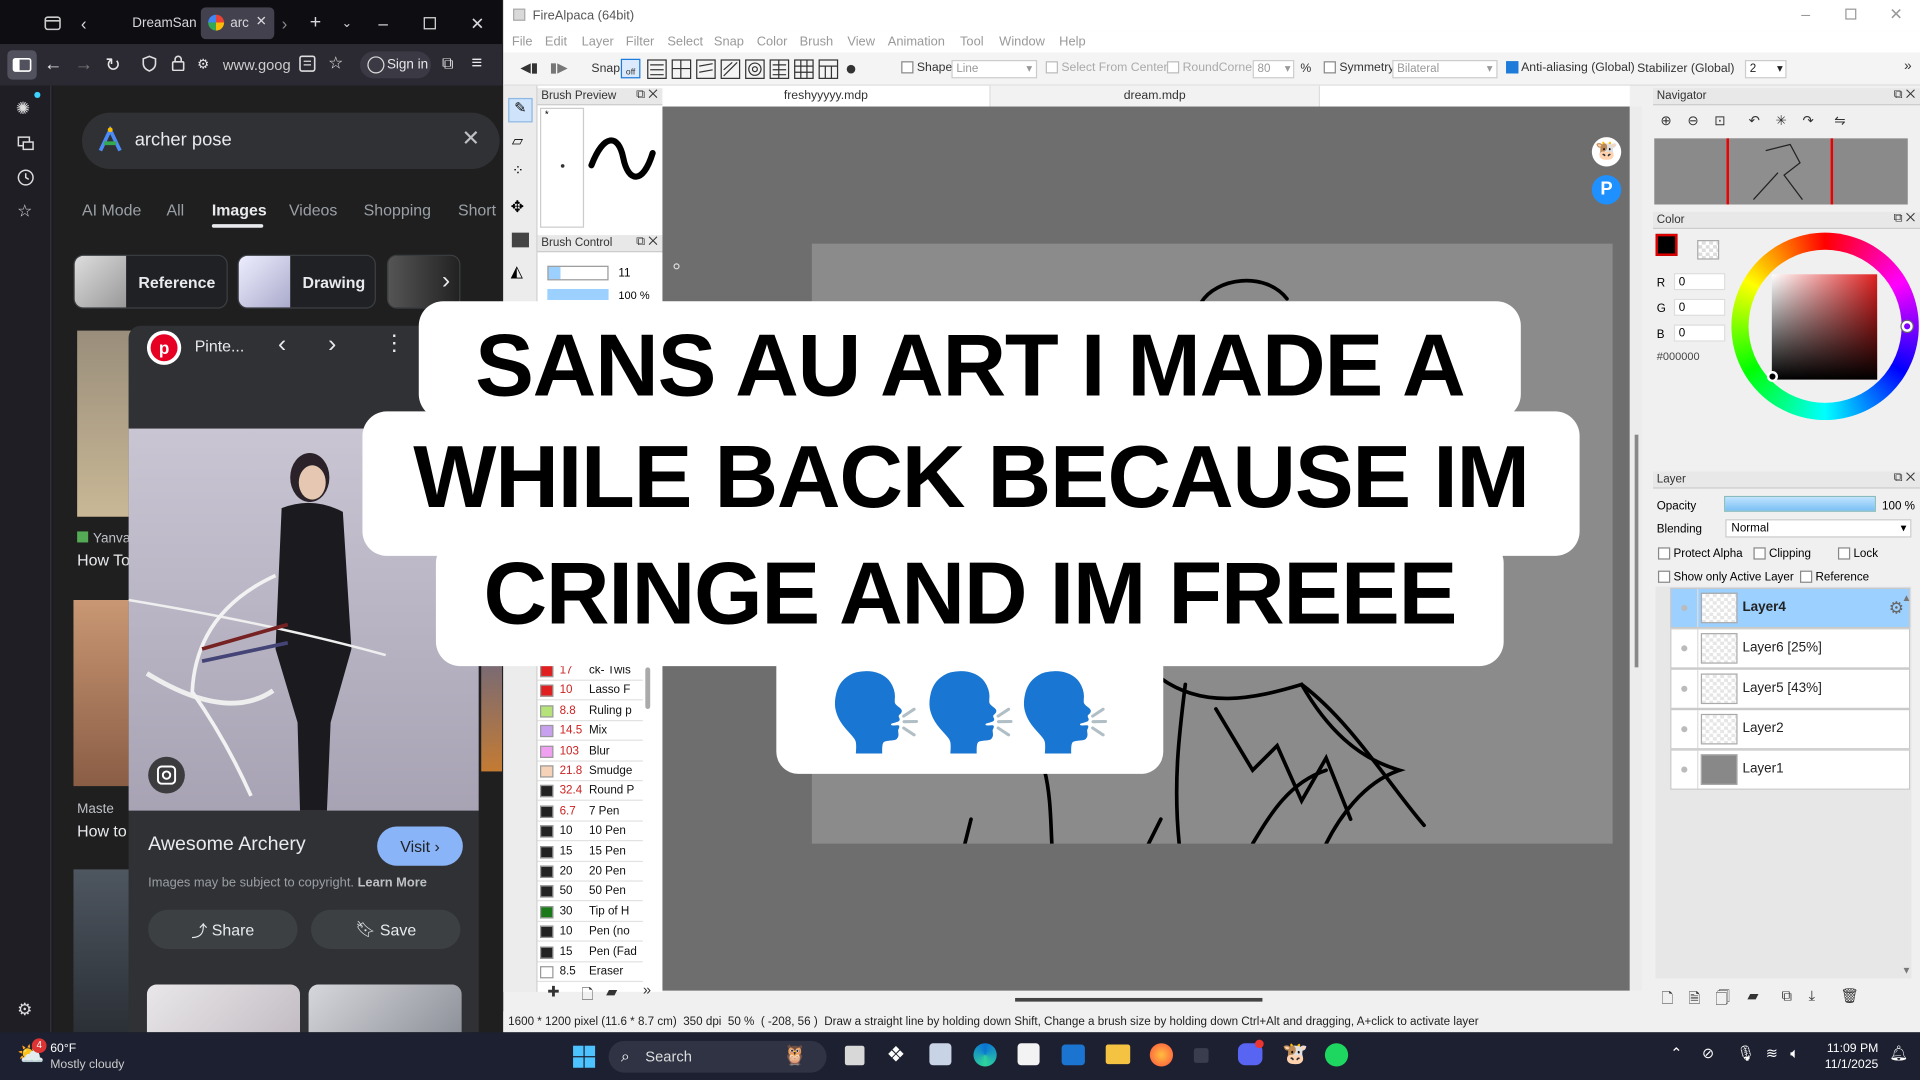  I want to click on duplicate-layer-icon: ⧉, so click(1787, 996).